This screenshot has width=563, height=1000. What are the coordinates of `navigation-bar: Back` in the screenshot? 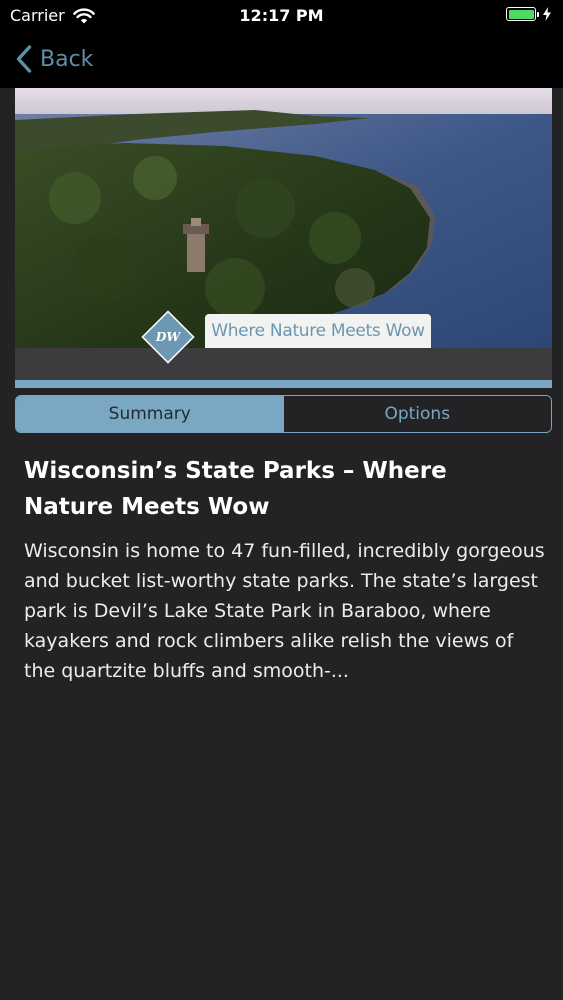 It's located at (281, 61).